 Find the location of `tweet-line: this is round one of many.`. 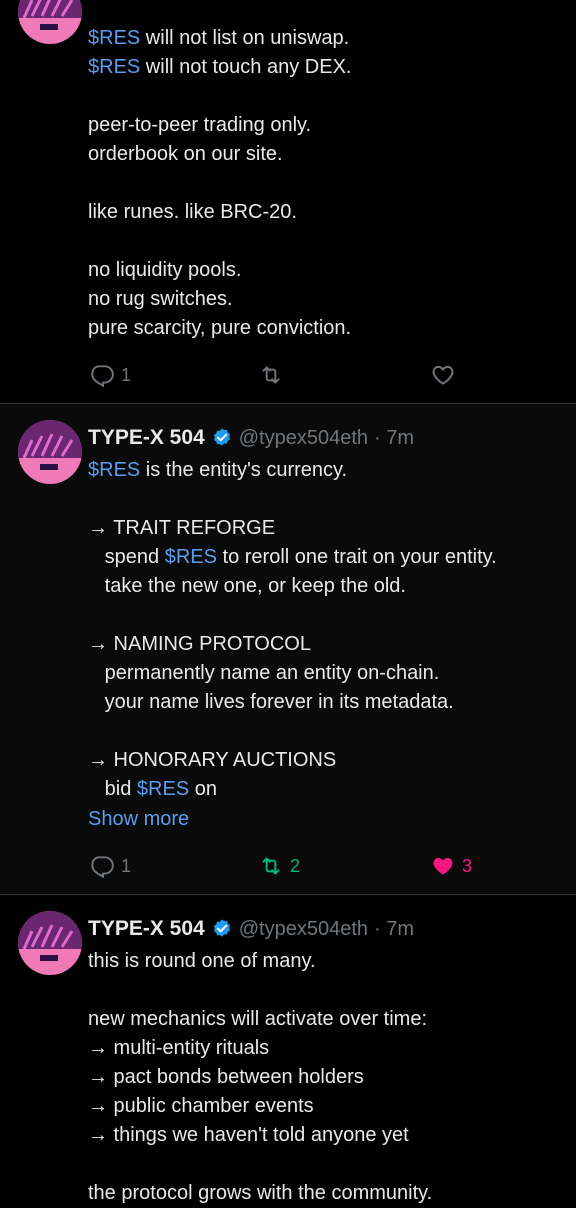

tweet-line: this is round one of many. is located at coordinates (202, 961).